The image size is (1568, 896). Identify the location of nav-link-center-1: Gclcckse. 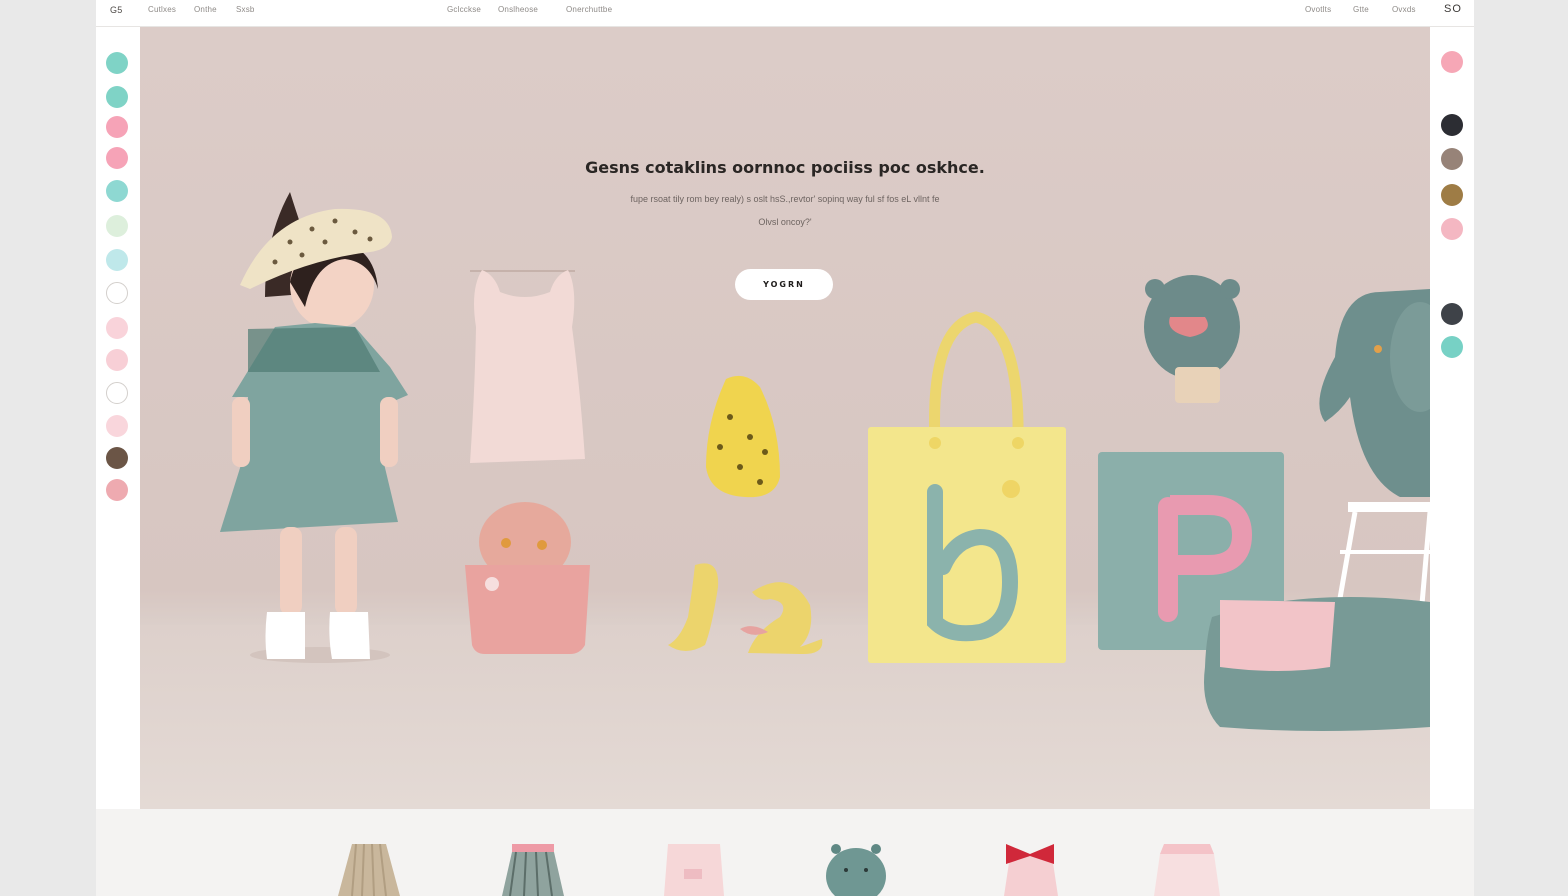
(464, 9).